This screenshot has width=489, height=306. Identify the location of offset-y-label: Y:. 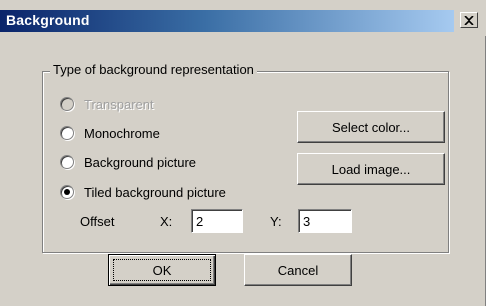
(276, 221).